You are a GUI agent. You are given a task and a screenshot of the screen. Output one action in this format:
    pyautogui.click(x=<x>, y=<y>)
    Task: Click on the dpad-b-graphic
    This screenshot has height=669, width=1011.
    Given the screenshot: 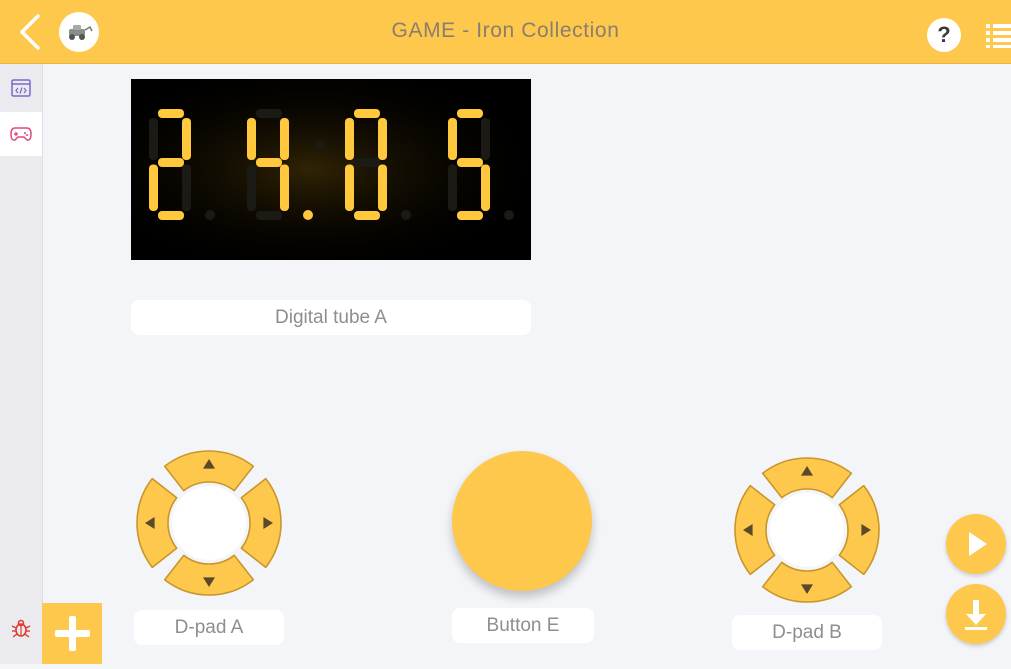 What is the action you would take?
    pyautogui.click(x=807, y=530)
    